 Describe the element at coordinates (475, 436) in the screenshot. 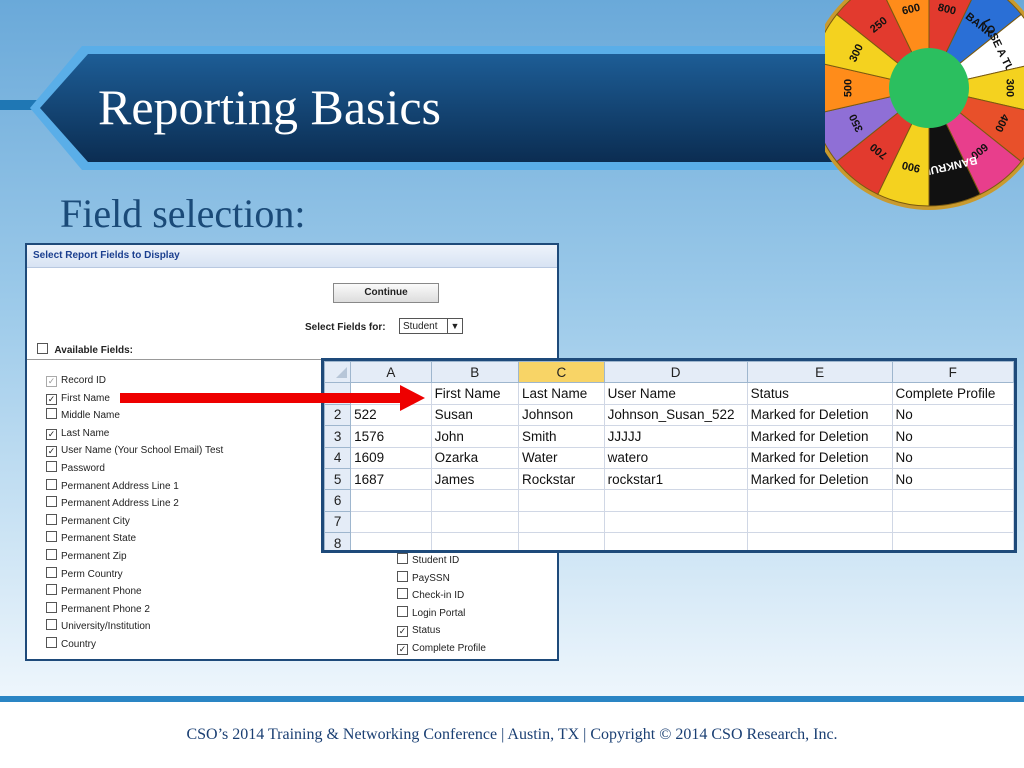

I see `cell: John` at that location.